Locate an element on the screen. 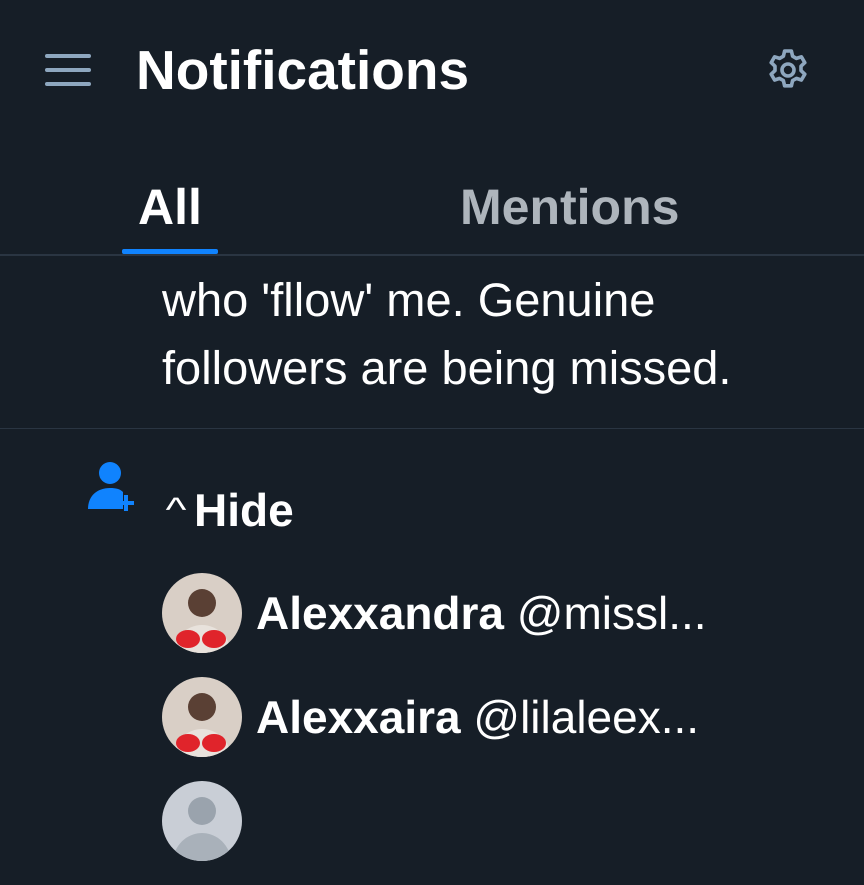 The height and width of the screenshot is (885, 864). menu-icon is located at coordinates (68, 70).